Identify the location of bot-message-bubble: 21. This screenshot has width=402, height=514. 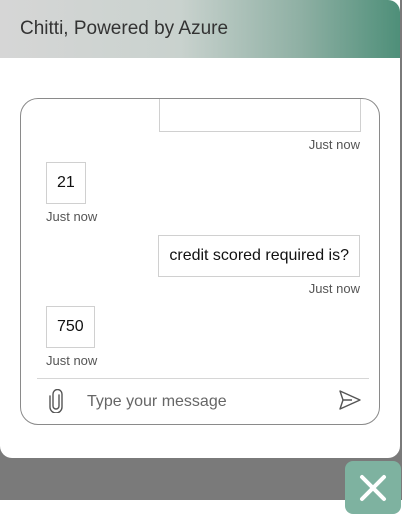
(66, 183).